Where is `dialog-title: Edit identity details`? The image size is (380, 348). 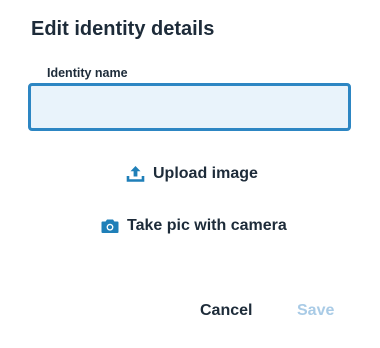
dialog-title: Edit identity details is located at coordinates (123, 29).